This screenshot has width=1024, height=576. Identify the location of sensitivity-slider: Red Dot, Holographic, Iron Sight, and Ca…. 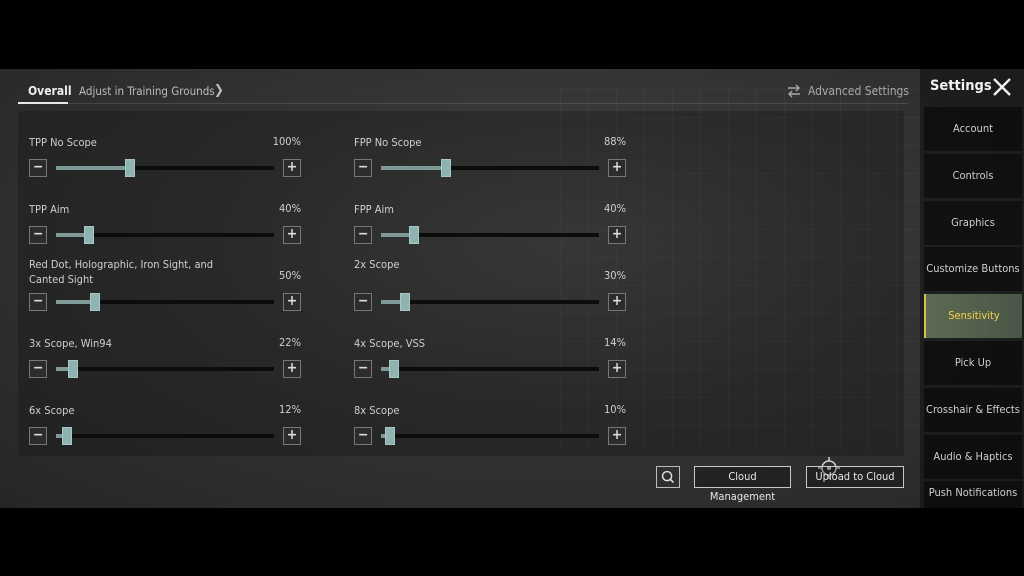
(165, 293).